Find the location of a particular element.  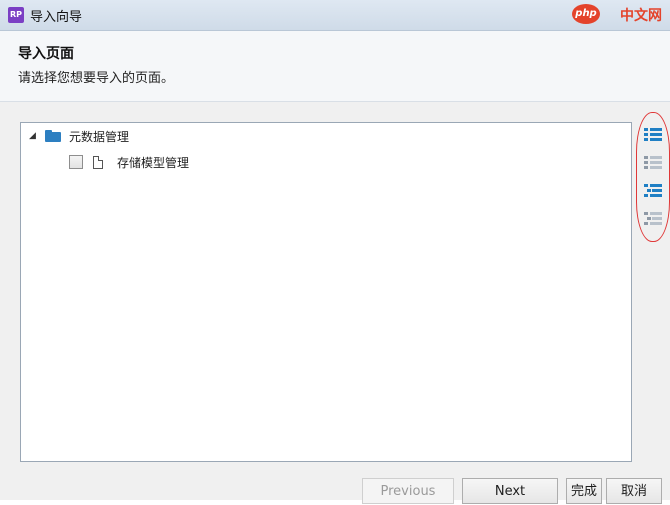

previous-button: Previous is located at coordinates (408, 491).